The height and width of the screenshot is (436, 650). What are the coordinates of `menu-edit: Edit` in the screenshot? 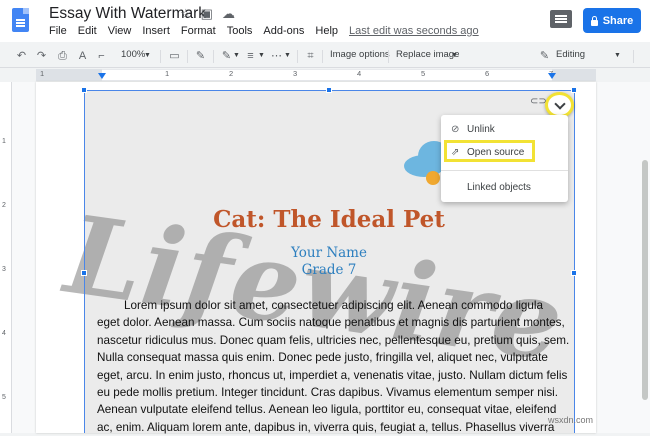 It's located at (87, 31).